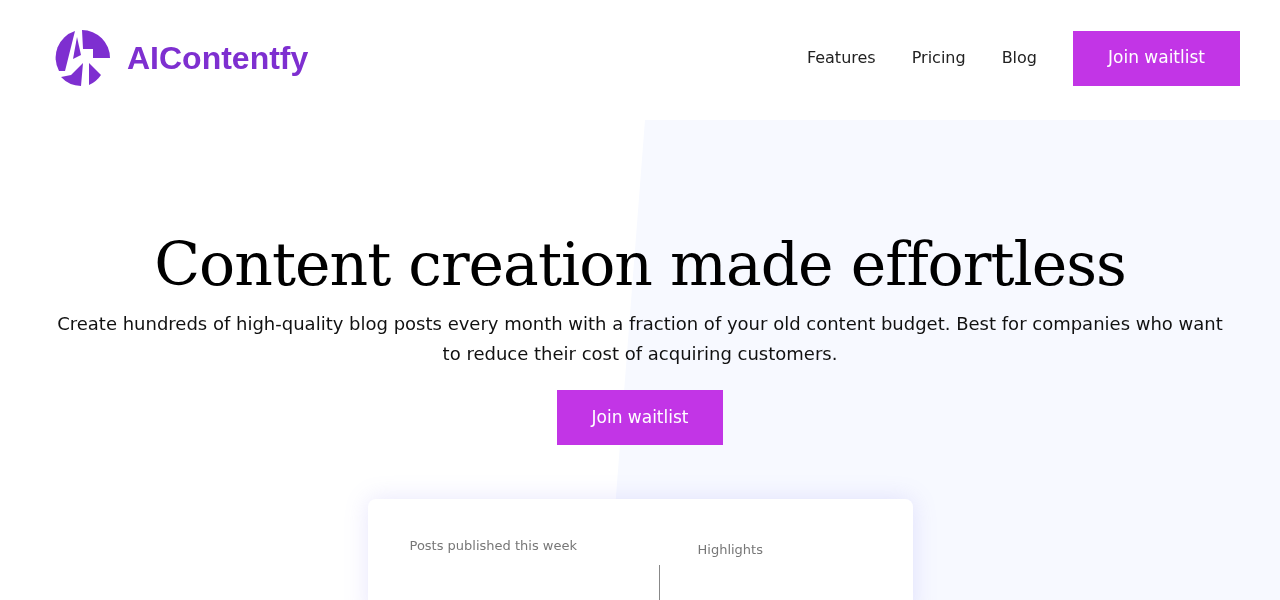 This screenshot has width=1280, height=600. I want to click on hero-subtitle: Create hundreds of high-quality blog posts every month with a fraction of your old content budget. Best for companies who want to reduce their cost of acquiring customers., so click(640, 339).